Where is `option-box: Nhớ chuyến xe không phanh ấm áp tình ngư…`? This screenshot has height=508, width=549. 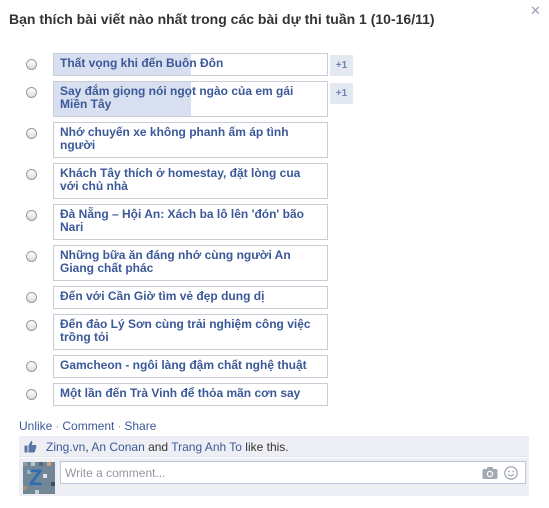
option-box: Nhớ chuyến xe không phanh ấm áp tình ngư… is located at coordinates (190, 140).